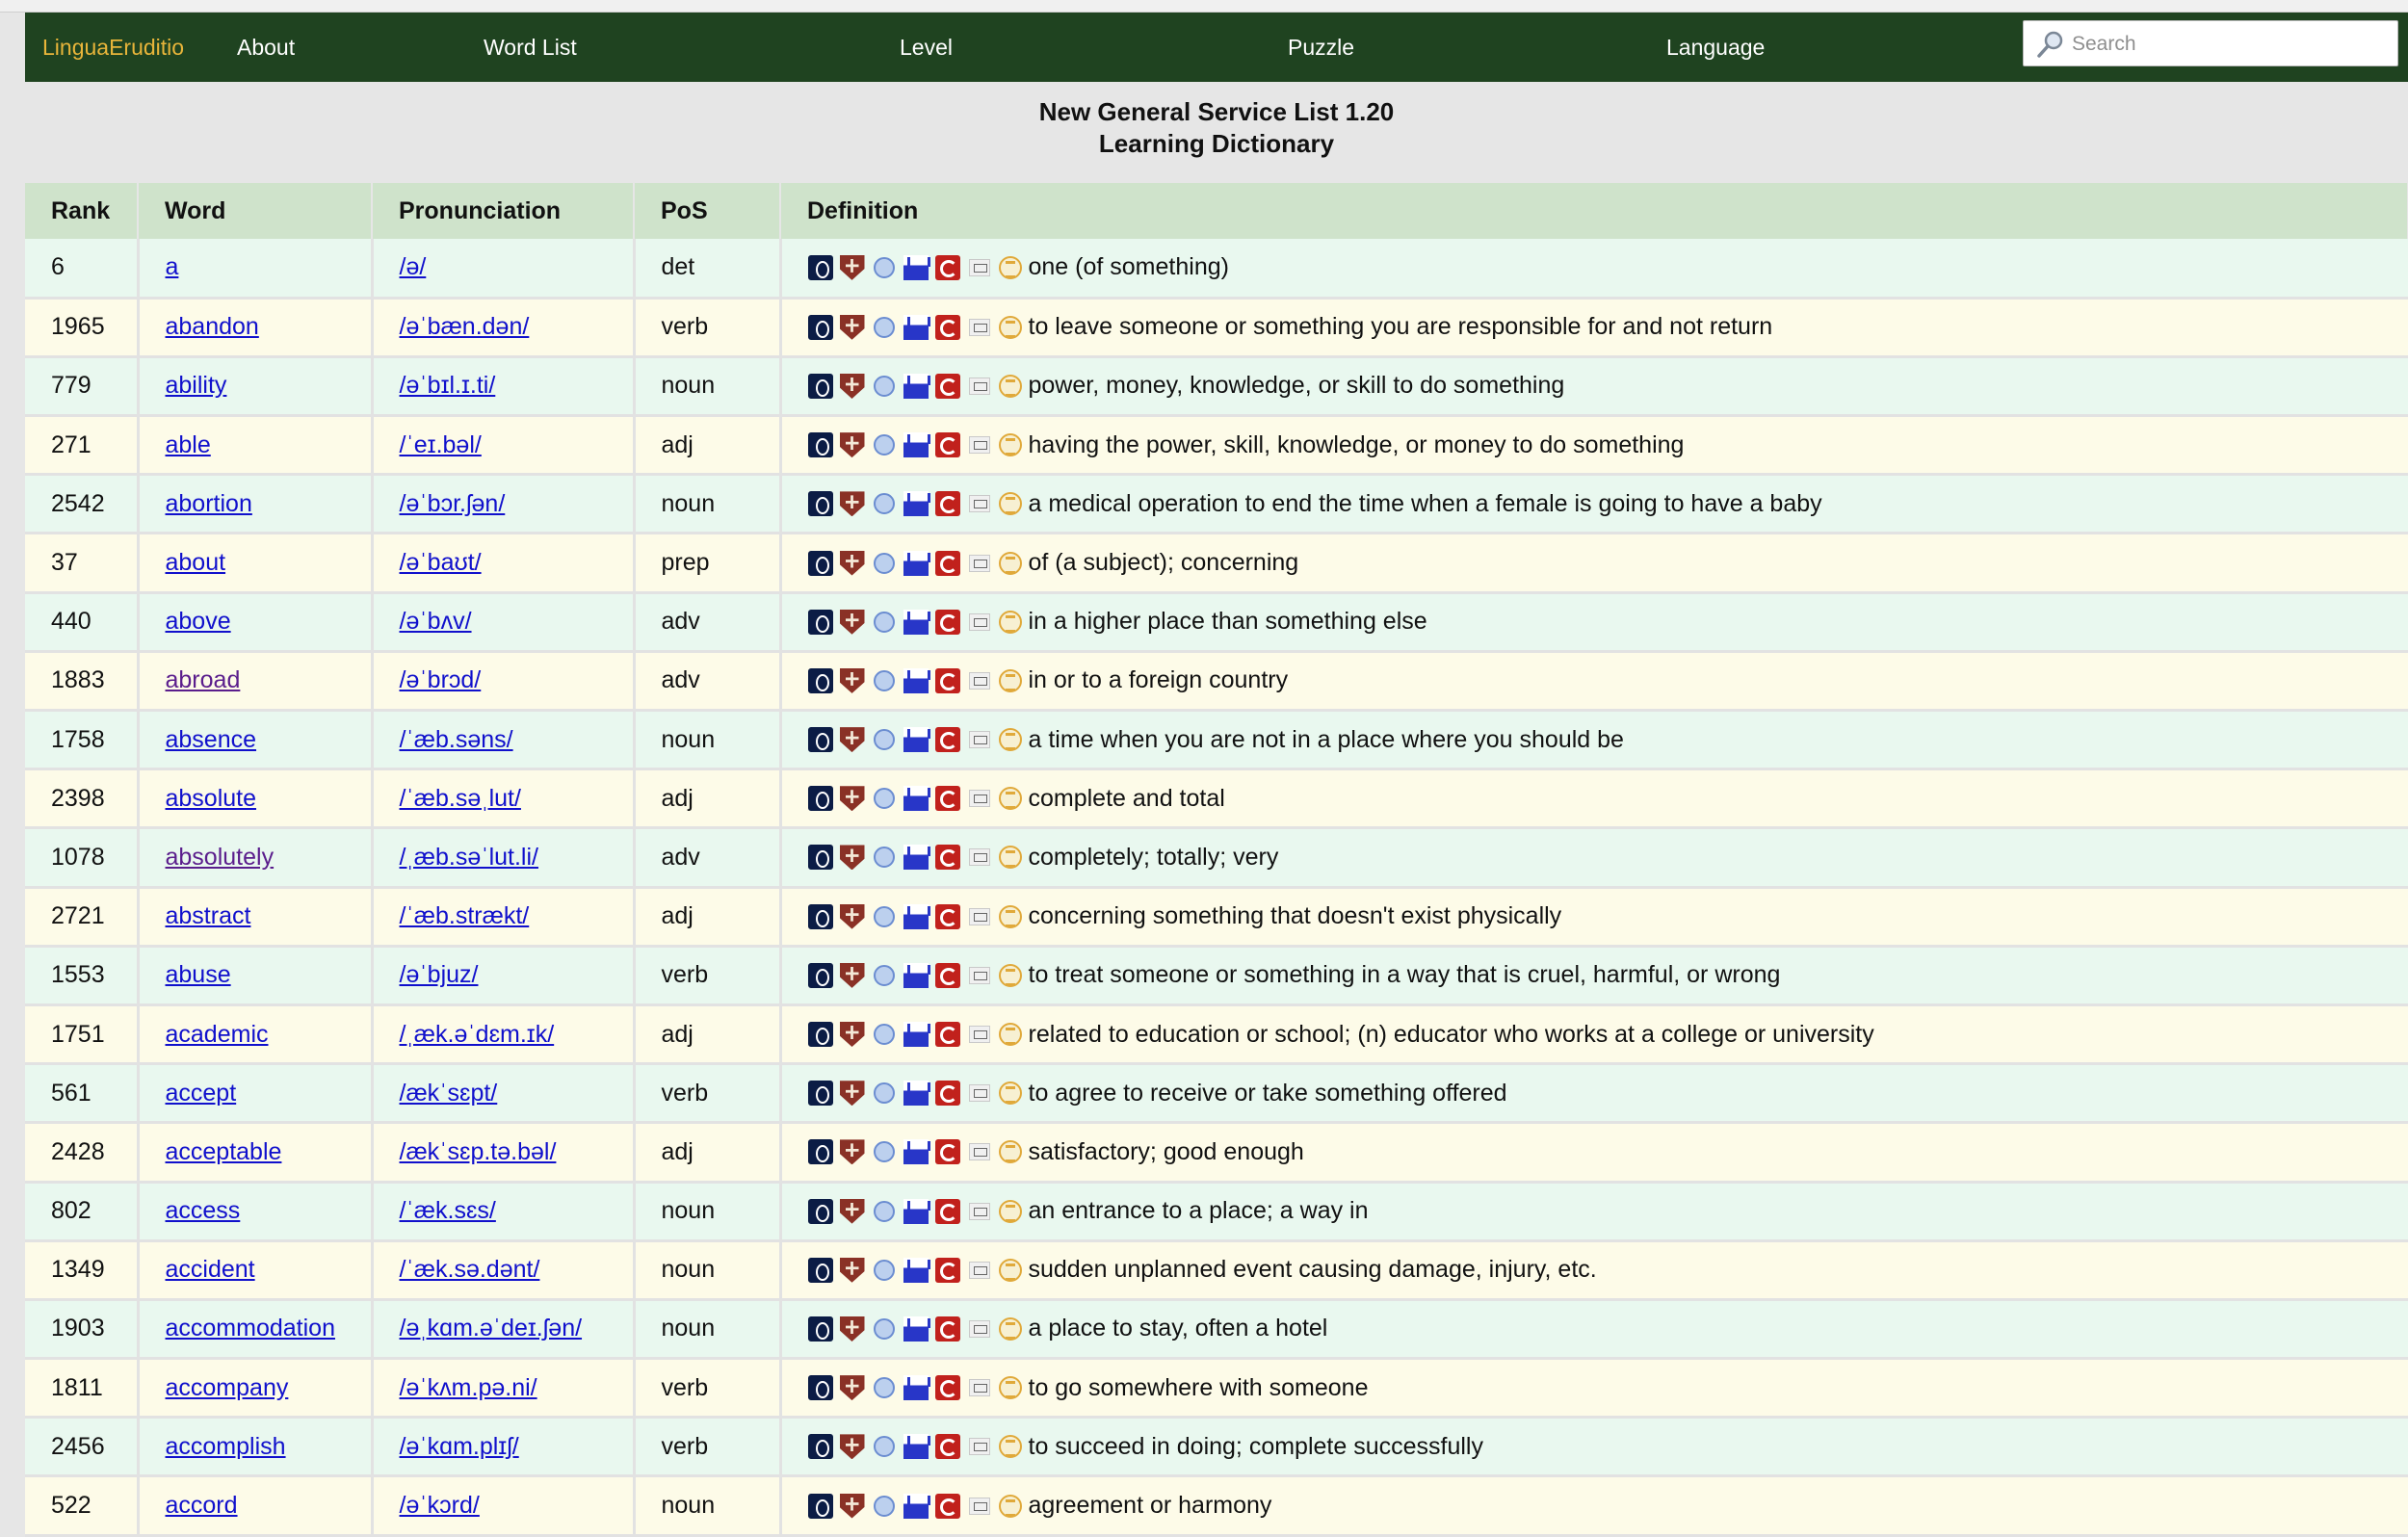  What do you see at coordinates (453, 503) in the screenshot?
I see `pronunciation-link: /əˈbɔr.ʃən/` at bounding box center [453, 503].